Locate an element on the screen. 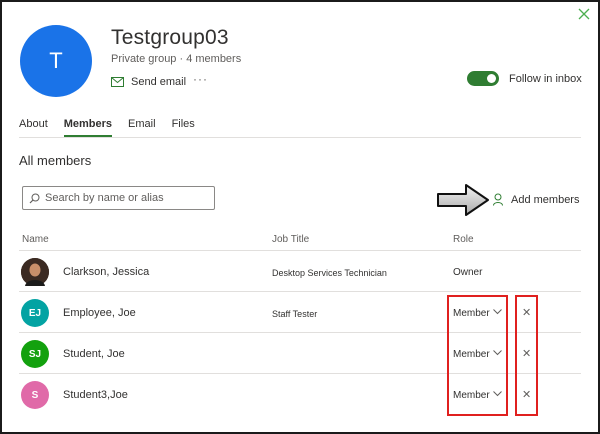 Image resolution: width=600 pixels, height=434 pixels. tab-about: About is located at coordinates (33, 127).